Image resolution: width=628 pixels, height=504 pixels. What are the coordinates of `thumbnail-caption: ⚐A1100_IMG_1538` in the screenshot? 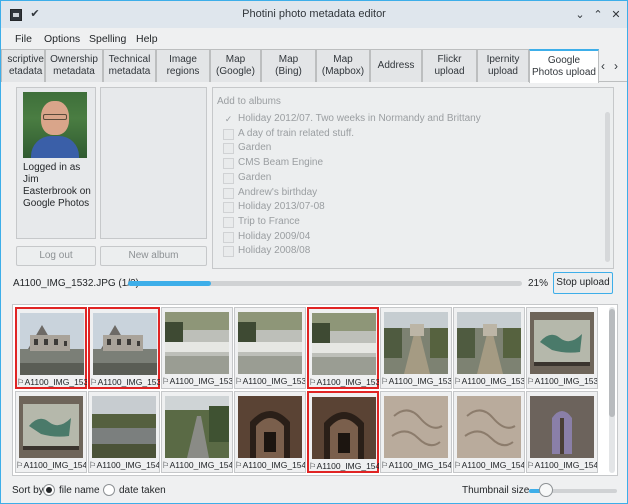 It's located at (489, 381).